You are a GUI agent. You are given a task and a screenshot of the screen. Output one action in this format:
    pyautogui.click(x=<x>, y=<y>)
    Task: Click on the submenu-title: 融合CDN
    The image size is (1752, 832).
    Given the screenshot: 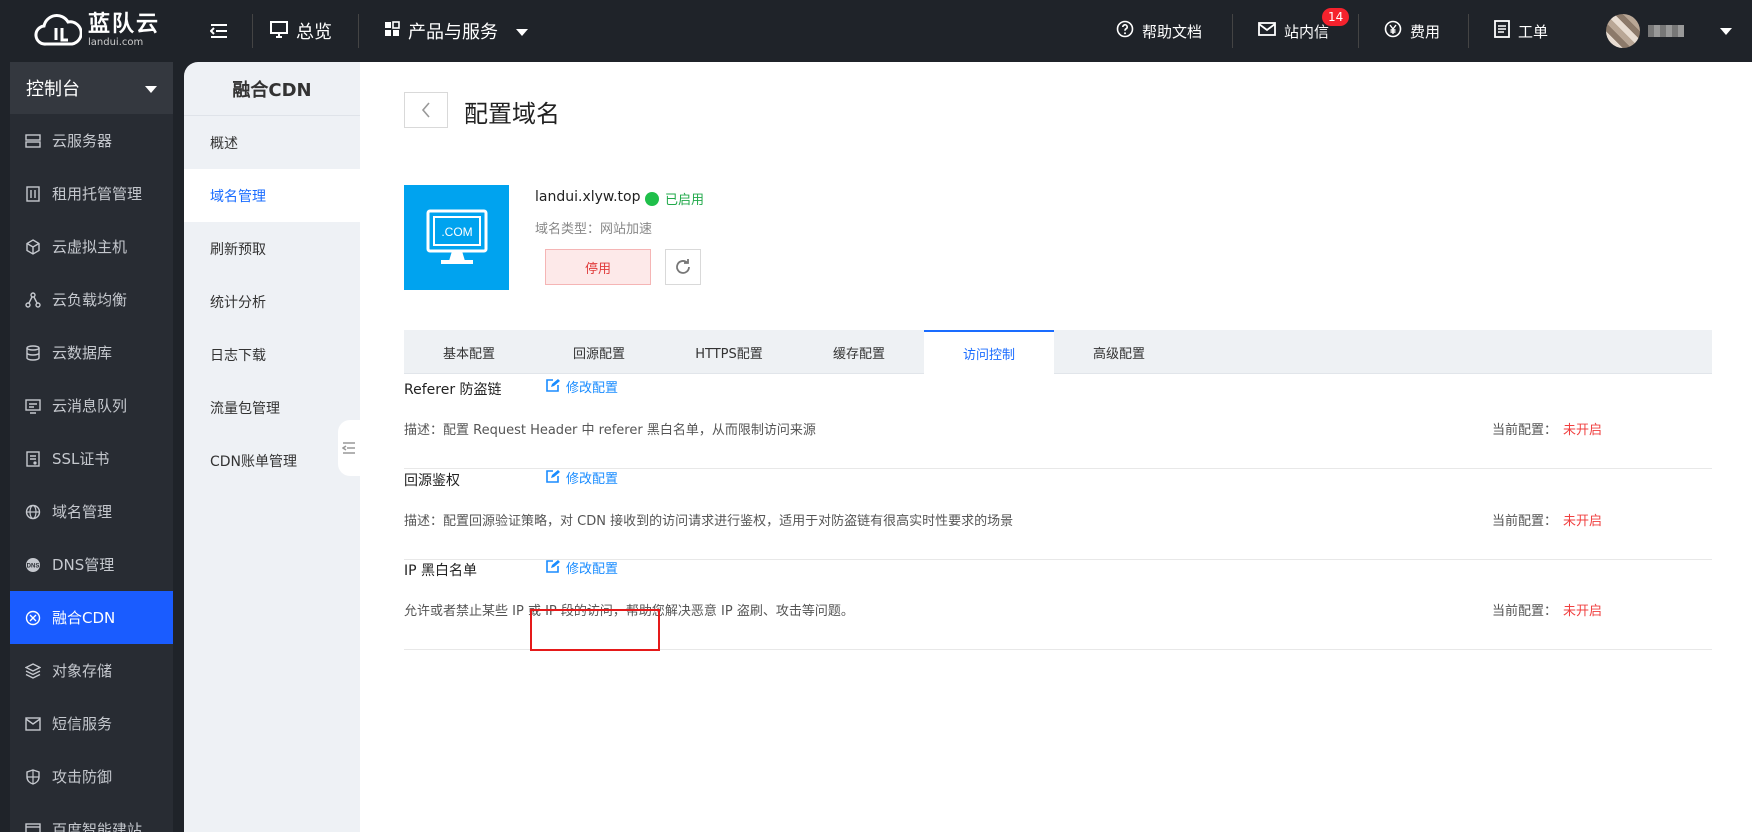 What is the action you would take?
    pyautogui.click(x=272, y=89)
    